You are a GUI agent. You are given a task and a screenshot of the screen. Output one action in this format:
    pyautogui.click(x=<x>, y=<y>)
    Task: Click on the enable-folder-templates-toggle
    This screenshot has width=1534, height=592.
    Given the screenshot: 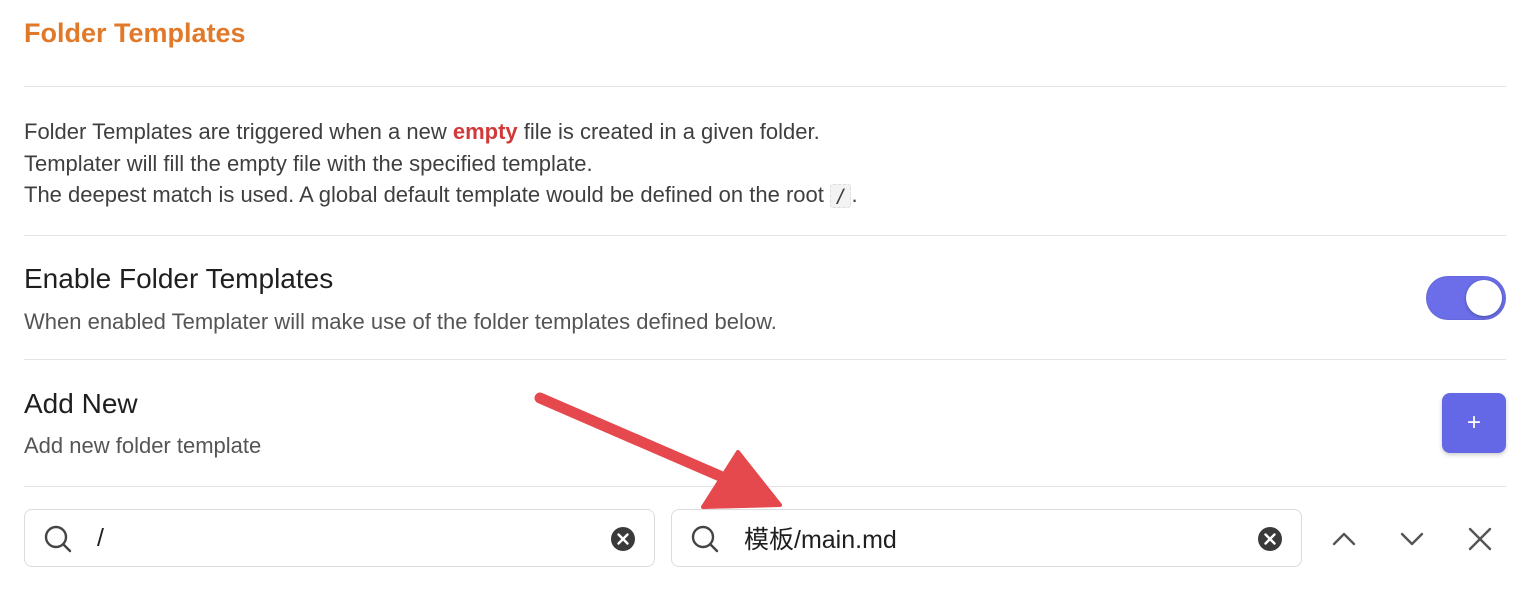 What is the action you would take?
    pyautogui.click(x=1466, y=298)
    